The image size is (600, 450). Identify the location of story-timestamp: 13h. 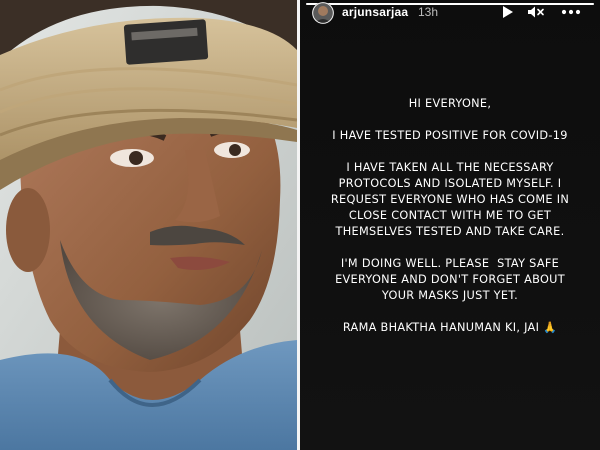
(428, 12).